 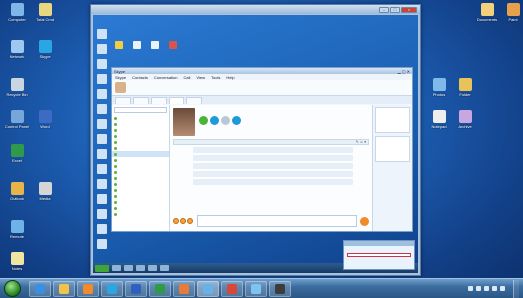 I want to click on list-item, so click(x=140, y=214).